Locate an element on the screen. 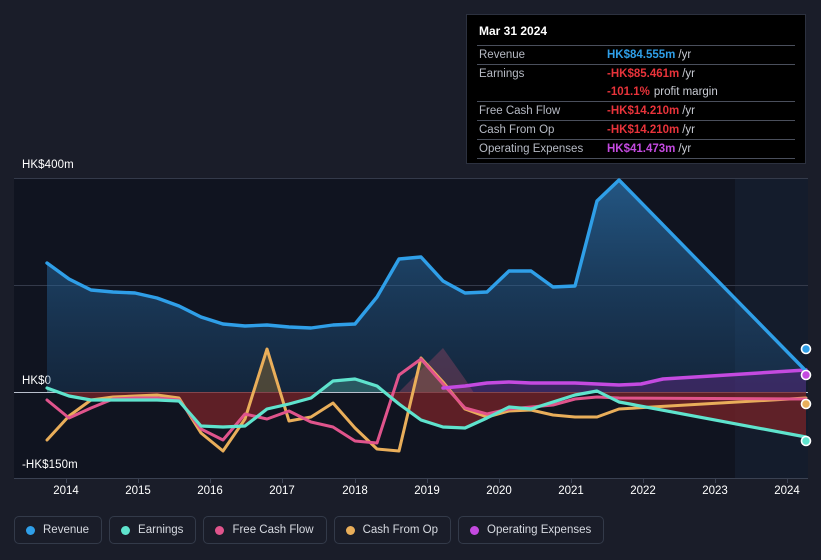 Image resolution: width=821 pixels, height=560 pixels. tooltip-value-revenue: HK$84.555m is located at coordinates (641, 55).